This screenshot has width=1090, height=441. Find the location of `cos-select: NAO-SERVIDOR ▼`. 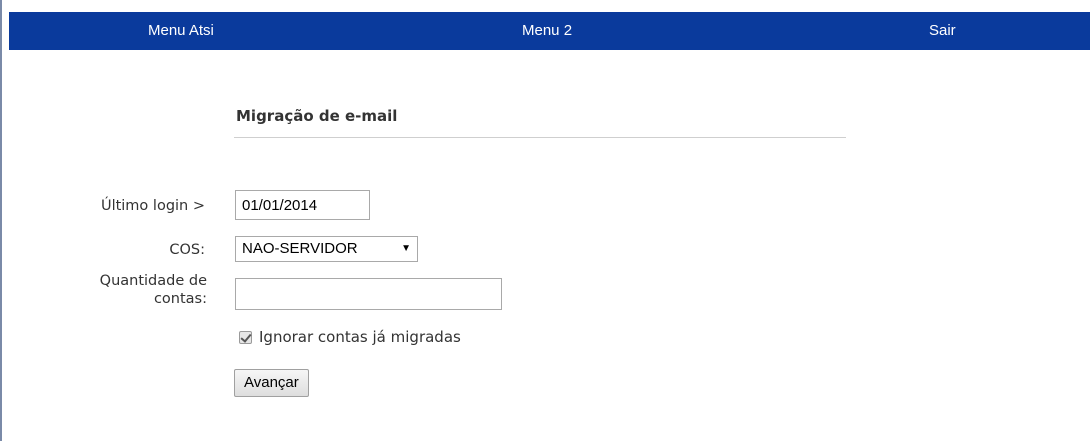

cos-select: NAO-SERVIDOR ▼ is located at coordinates (326, 249).